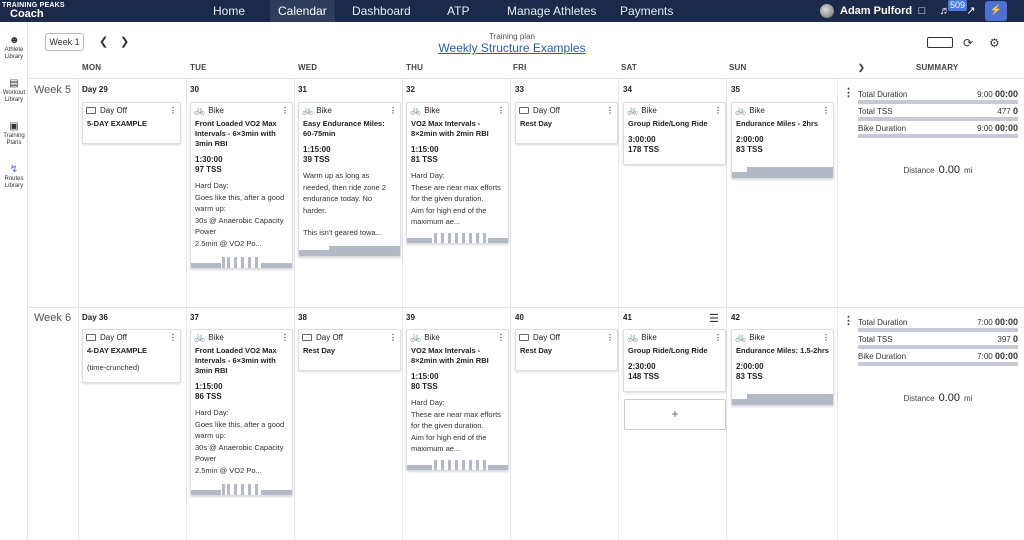 The image size is (1024, 540). I want to click on nav-calendar: Calendar, so click(302, 11).